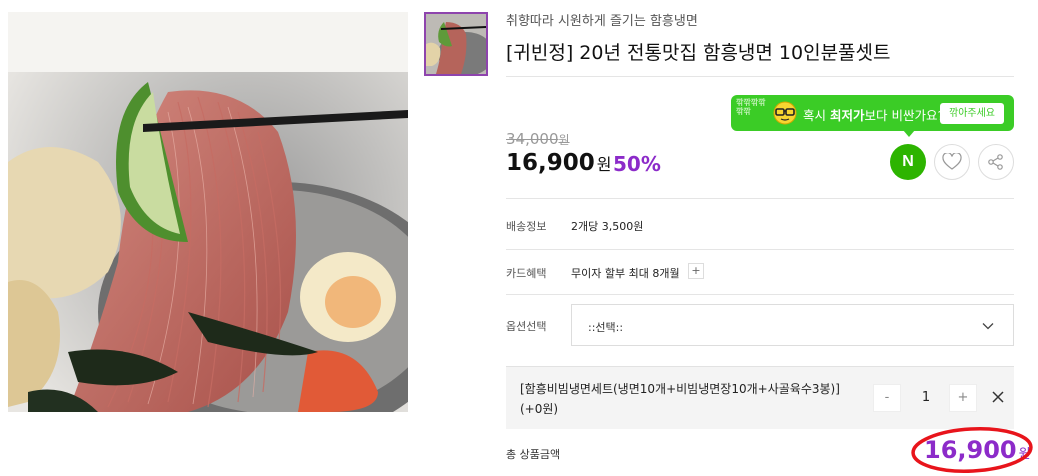 This screenshot has width=1038, height=476. Describe the element at coordinates (696, 271) in the screenshot. I see `card-benefit-more-button: +` at that location.